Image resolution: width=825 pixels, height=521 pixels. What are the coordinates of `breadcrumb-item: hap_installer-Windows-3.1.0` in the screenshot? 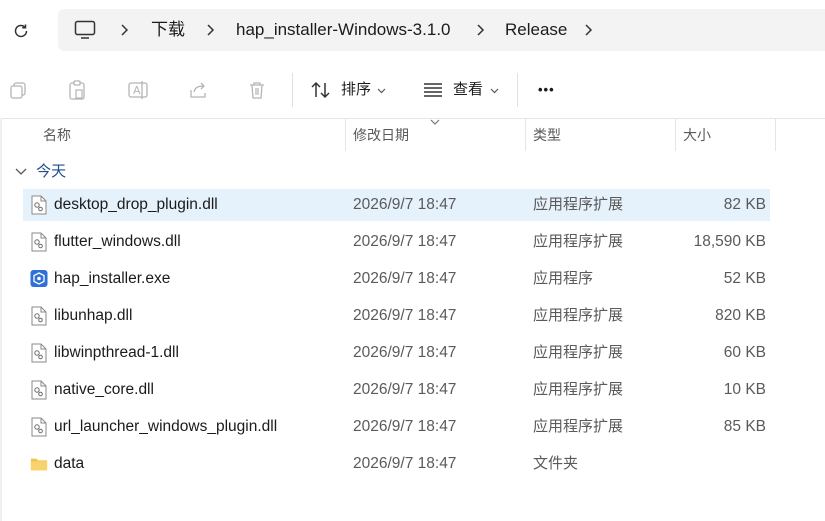 It's located at (343, 30).